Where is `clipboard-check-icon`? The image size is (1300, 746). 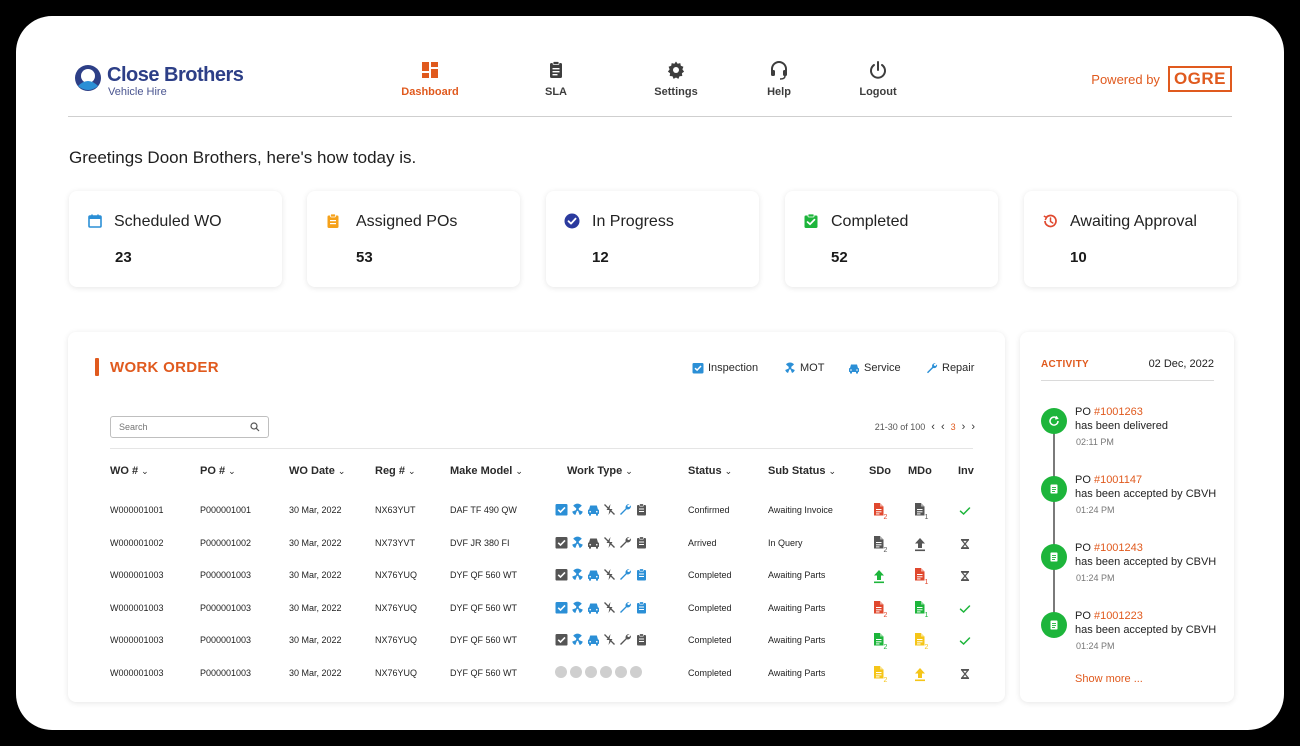
clipboard-check-icon is located at coordinates (811, 220).